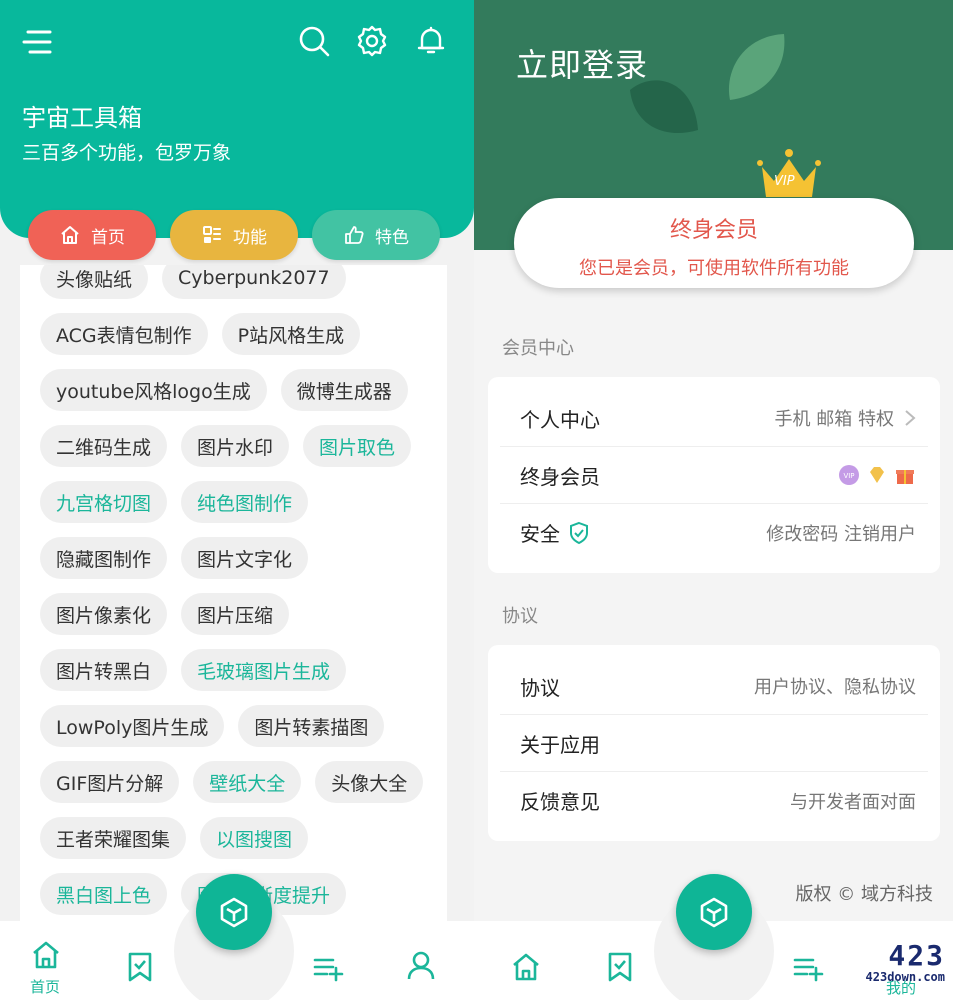 The height and width of the screenshot is (1000, 953). What do you see at coordinates (264, 670) in the screenshot?
I see `feature-chip: 毛玻璃图片生成` at bounding box center [264, 670].